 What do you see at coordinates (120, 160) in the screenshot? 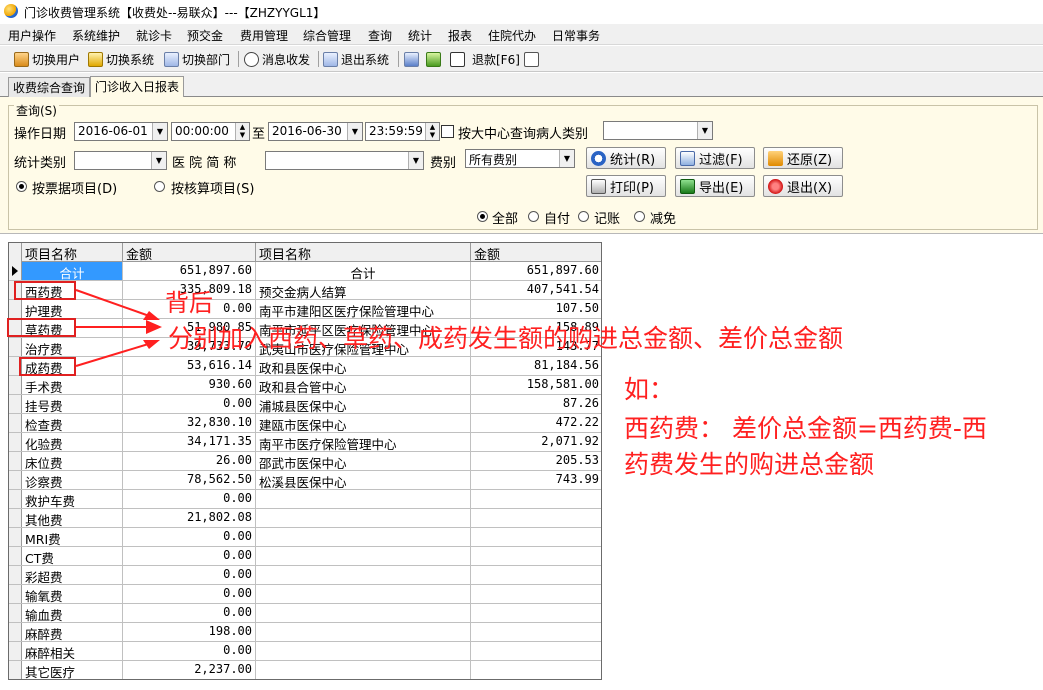
I see `stat-category-select: ▼` at bounding box center [120, 160].